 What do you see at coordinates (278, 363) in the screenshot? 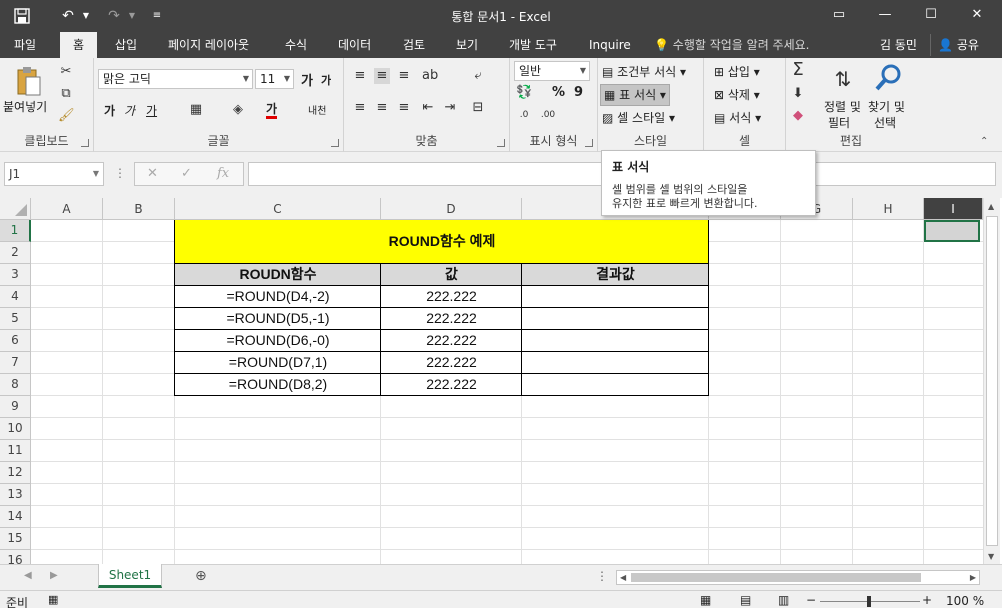
I see `formula-cell: =ROUND(D7,1)` at bounding box center [278, 363].